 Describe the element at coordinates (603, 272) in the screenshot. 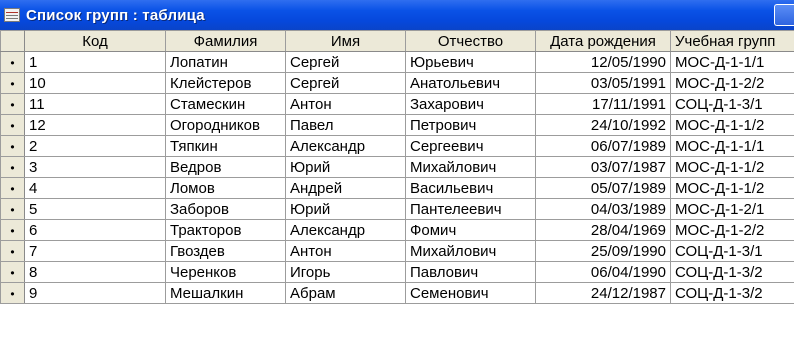

I see `cell-birth-date: 06/04/1990` at that location.